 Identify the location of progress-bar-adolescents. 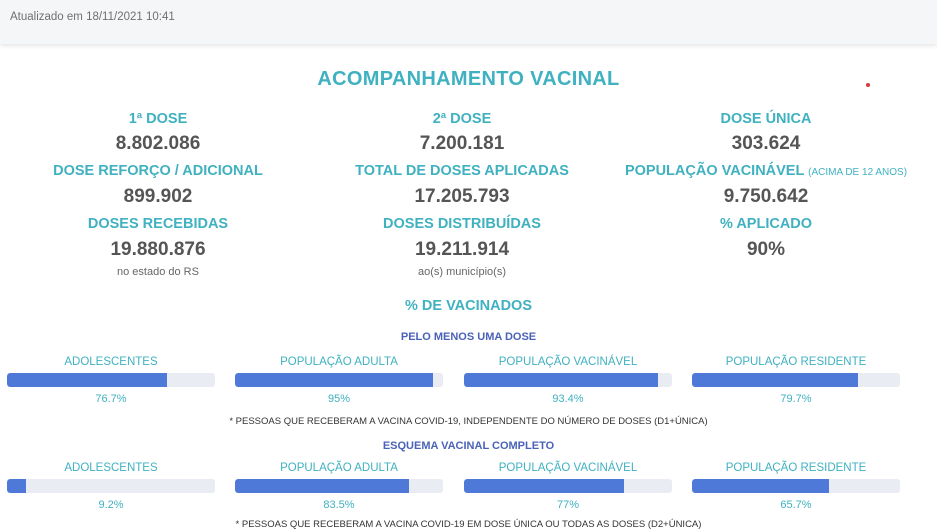
(111, 380).